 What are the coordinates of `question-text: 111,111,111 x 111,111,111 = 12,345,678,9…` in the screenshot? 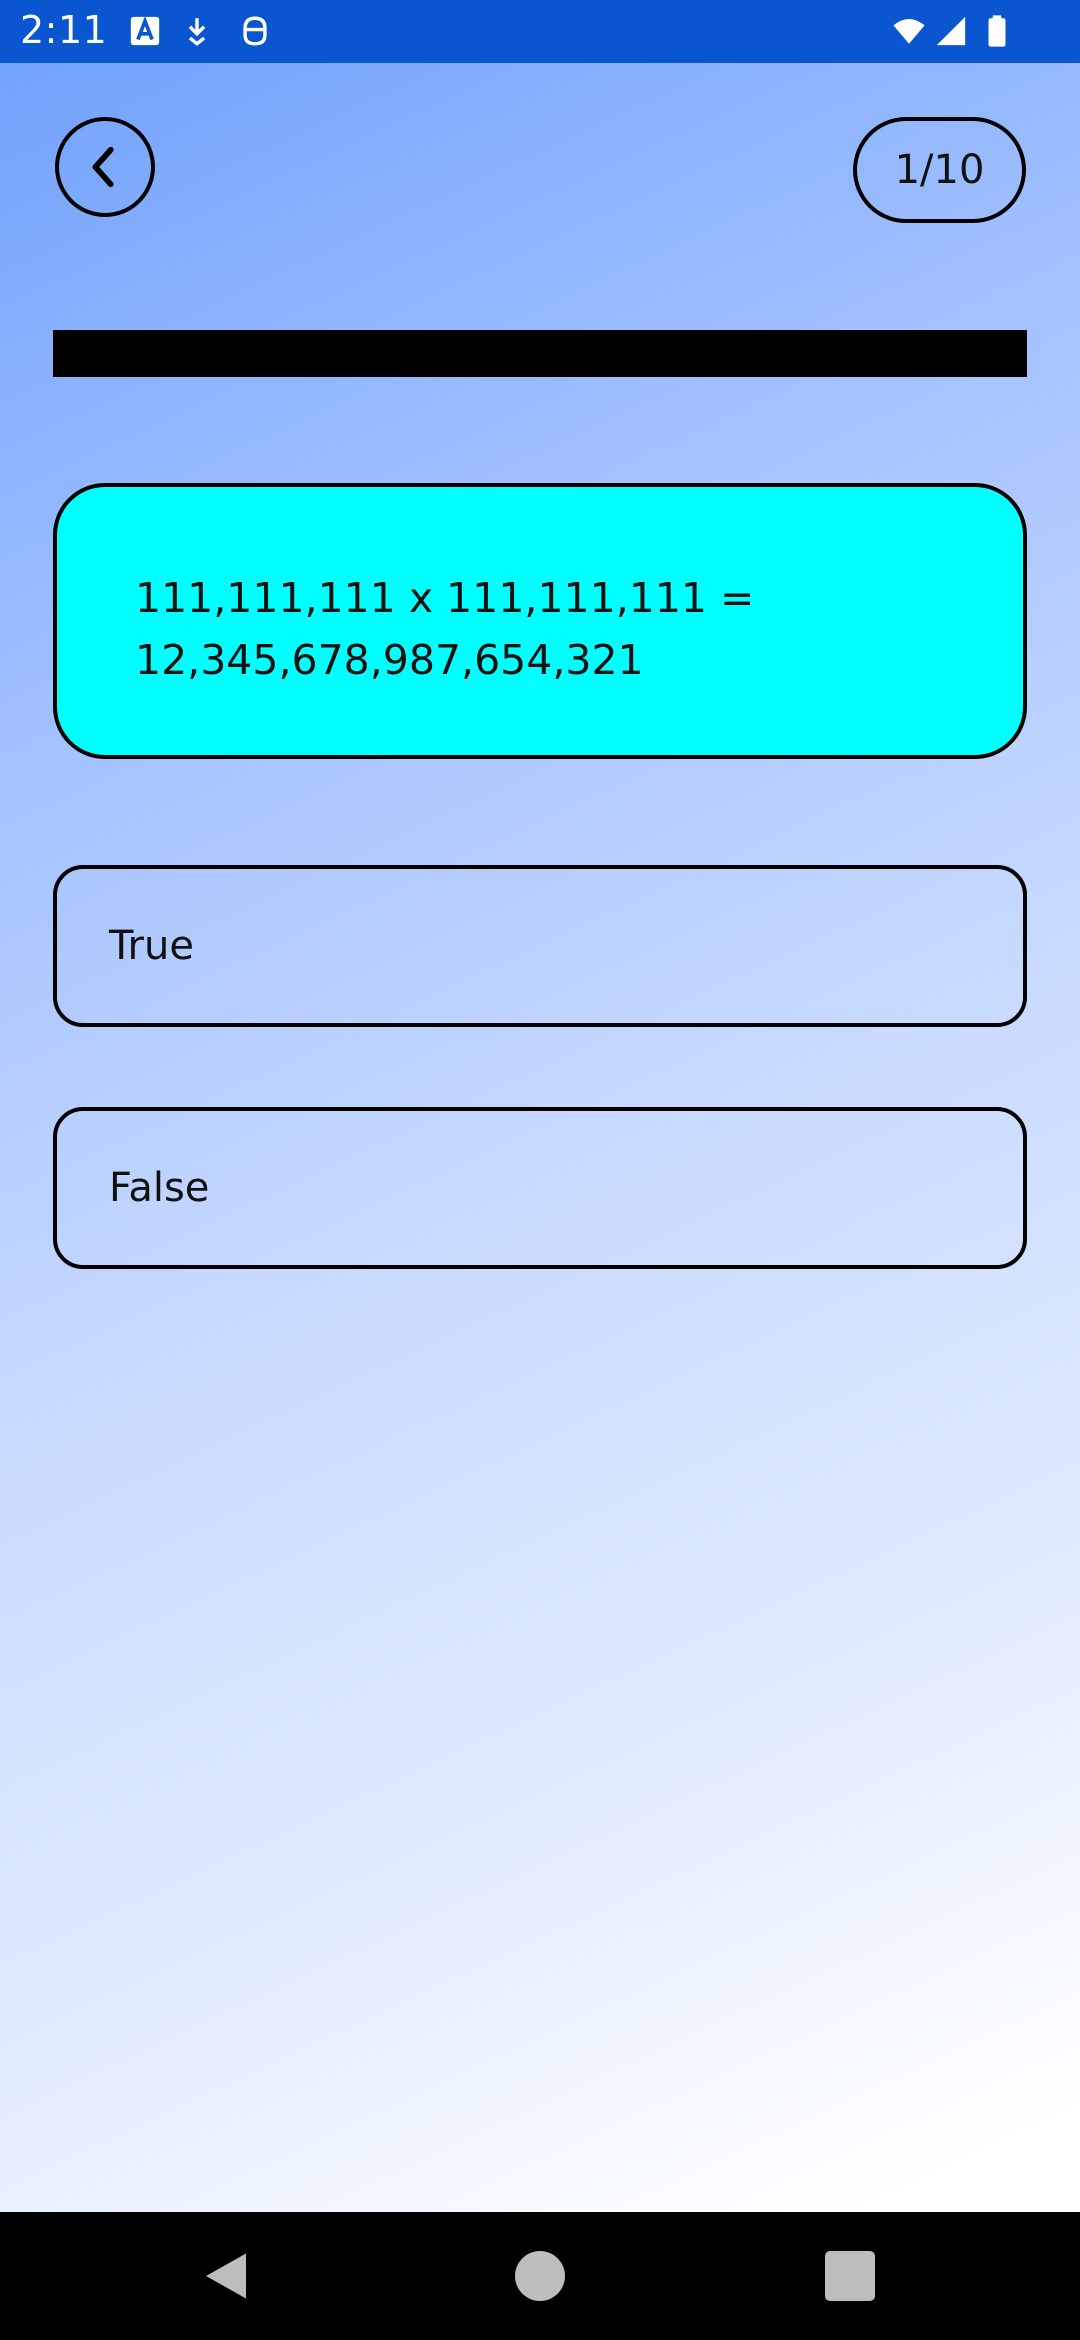 It's located at (445, 629).